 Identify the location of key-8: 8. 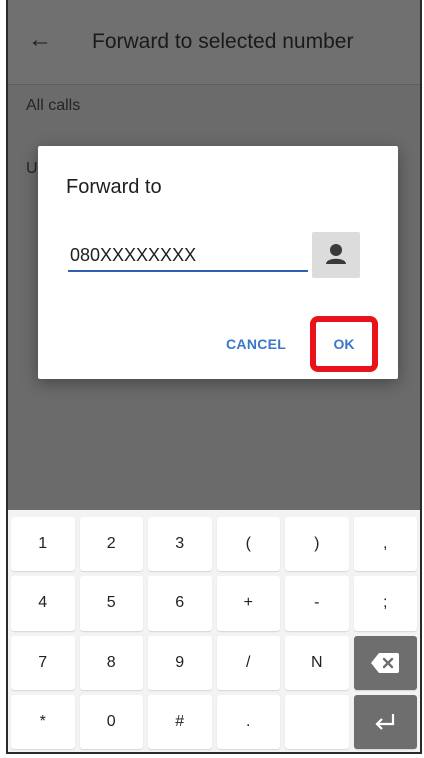
(111, 662).